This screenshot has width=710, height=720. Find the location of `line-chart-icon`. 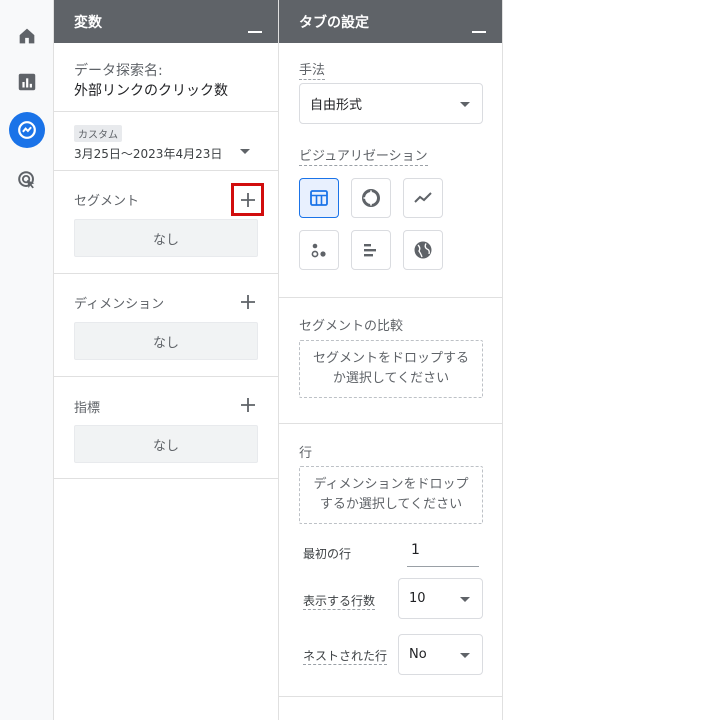

line-chart-icon is located at coordinates (423, 197).